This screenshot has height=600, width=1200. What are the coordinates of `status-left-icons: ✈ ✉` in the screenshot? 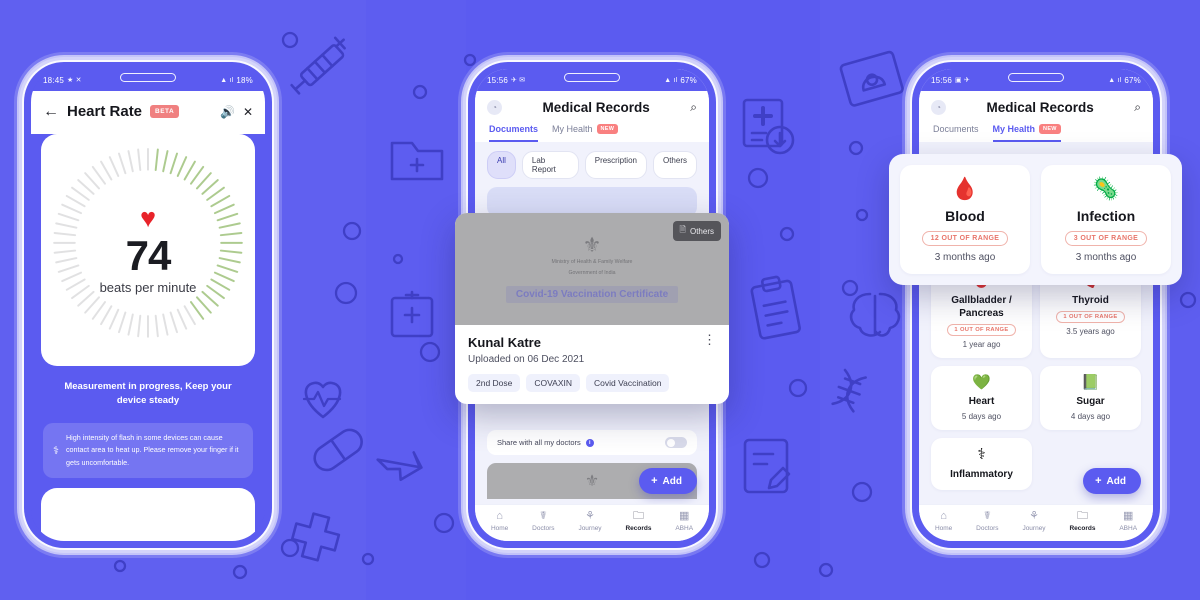 It's located at (518, 80).